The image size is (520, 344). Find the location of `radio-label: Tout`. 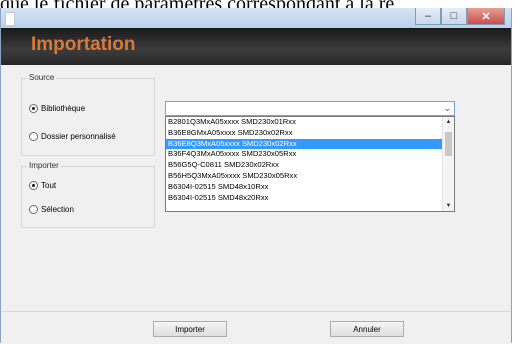

radio-label: Tout is located at coordinates (49, 185).